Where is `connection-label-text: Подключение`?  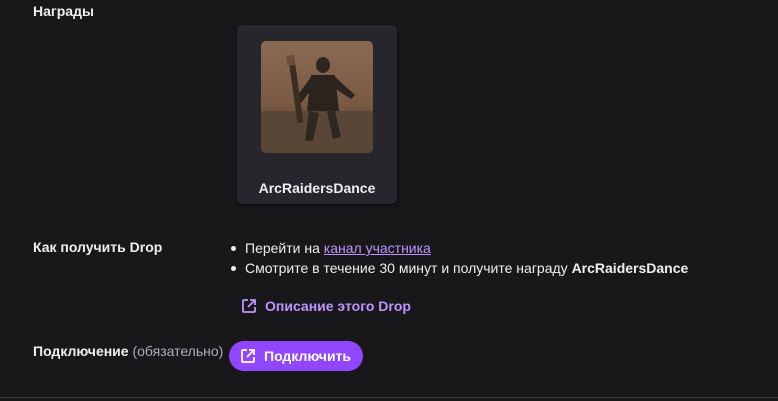 connection-label-text: Подключение is located at coordinates (81, 351).